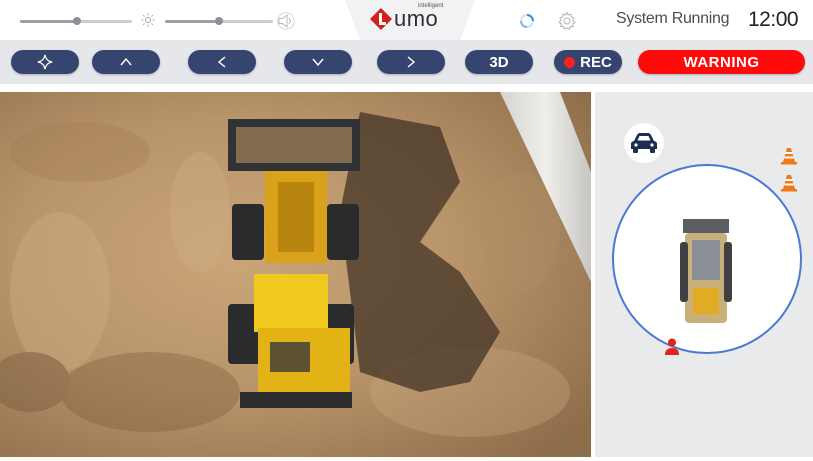 The height and width of the screenshot is (461, 813). I want to click on pan-down-button, so click(318, 62).